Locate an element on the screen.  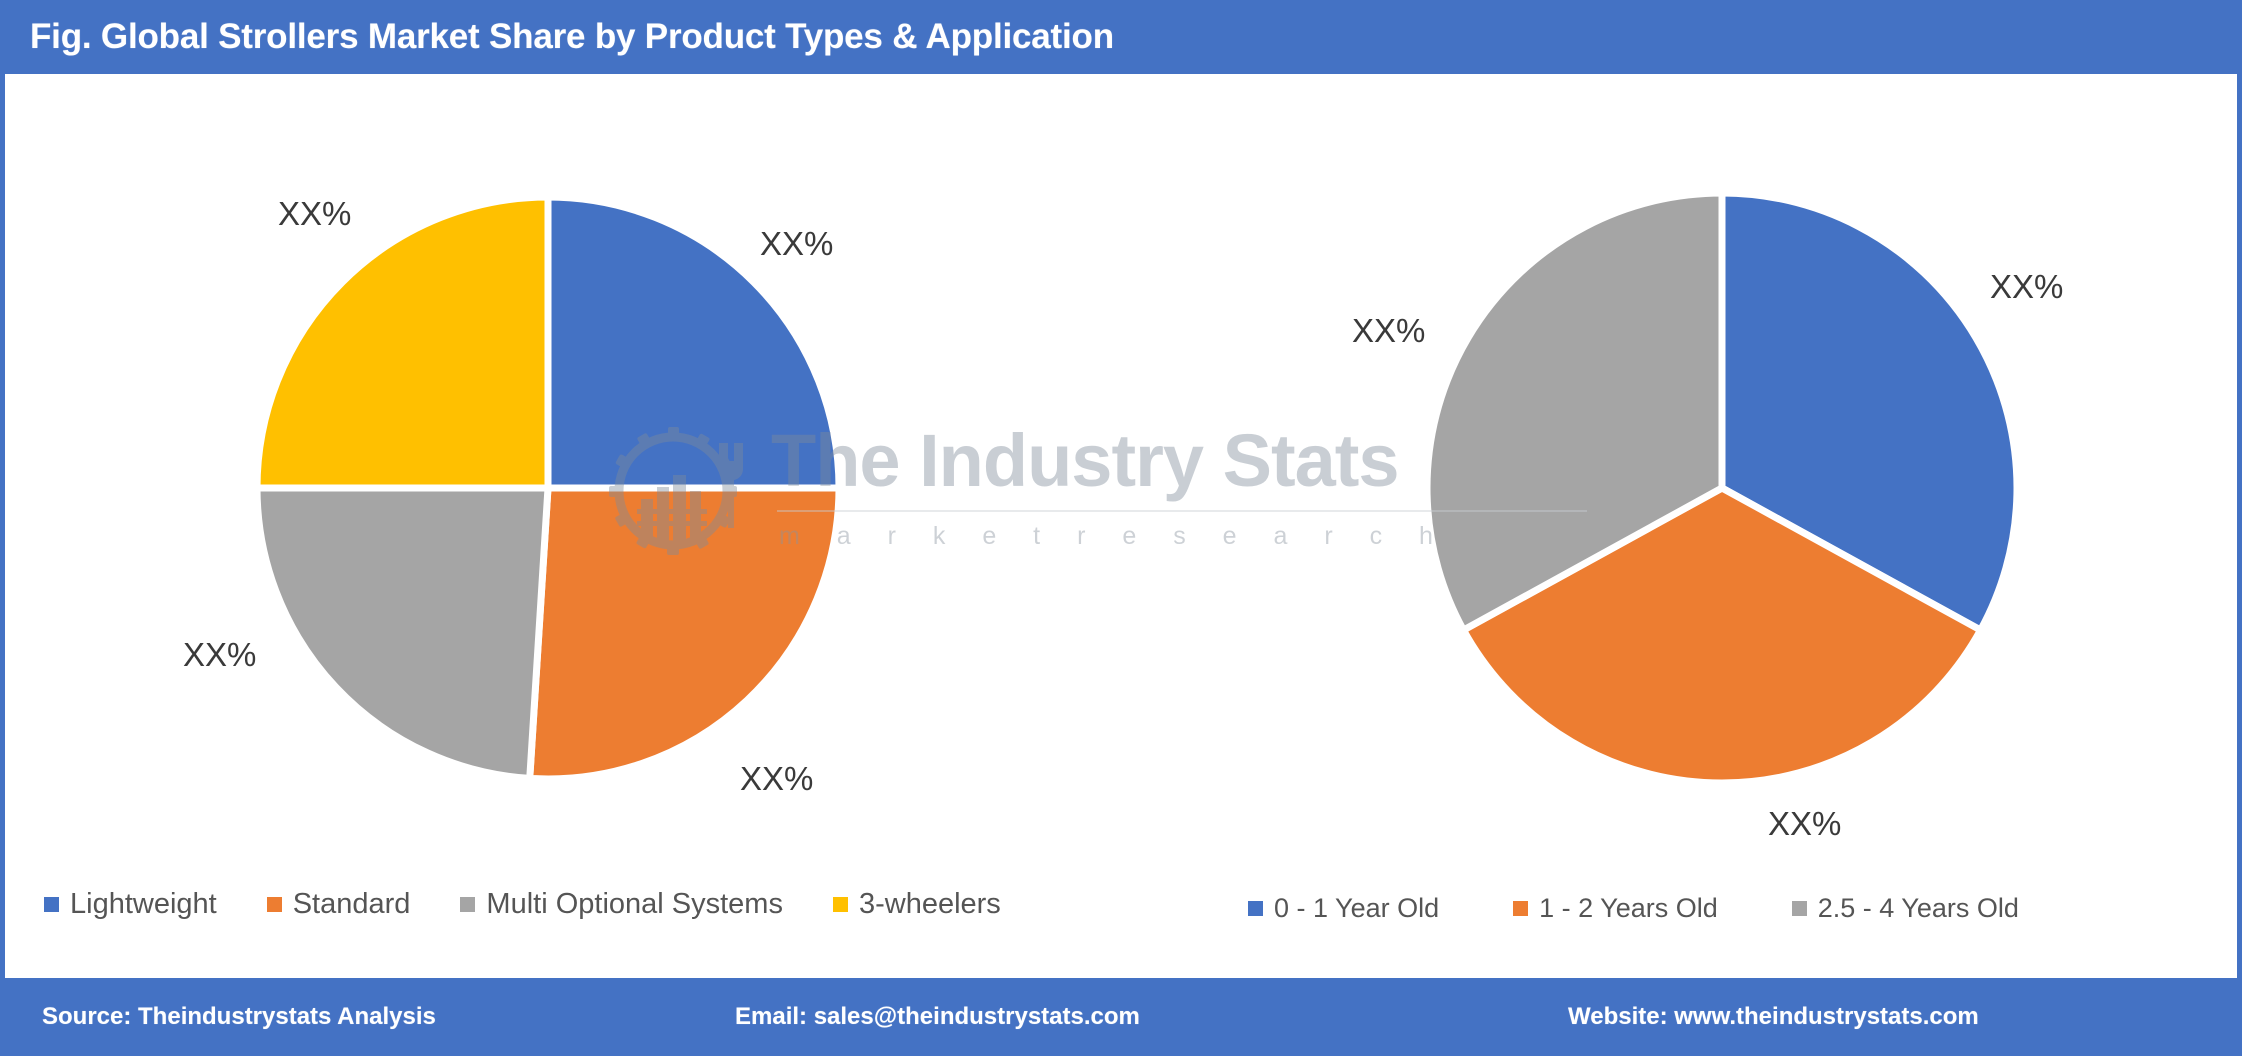
legend-item-label: 0 - 1 Year Old is located at coordinates (1357, 908).